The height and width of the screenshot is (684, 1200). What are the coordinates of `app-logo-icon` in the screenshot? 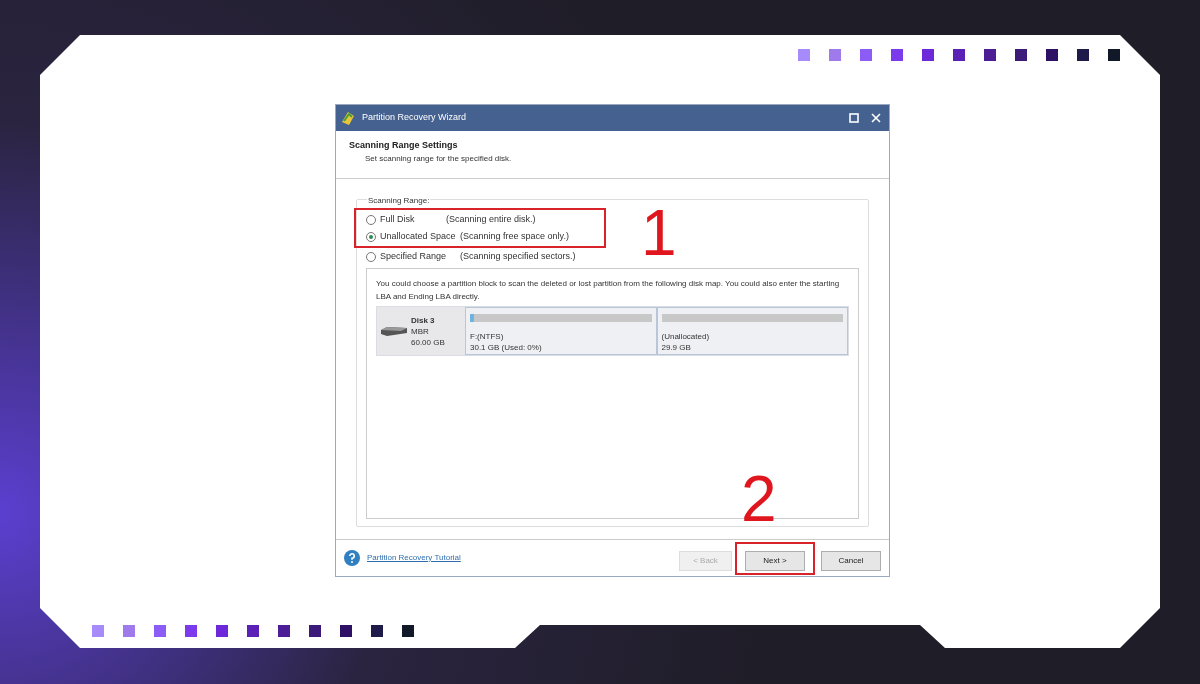 It's located at (348, 118).